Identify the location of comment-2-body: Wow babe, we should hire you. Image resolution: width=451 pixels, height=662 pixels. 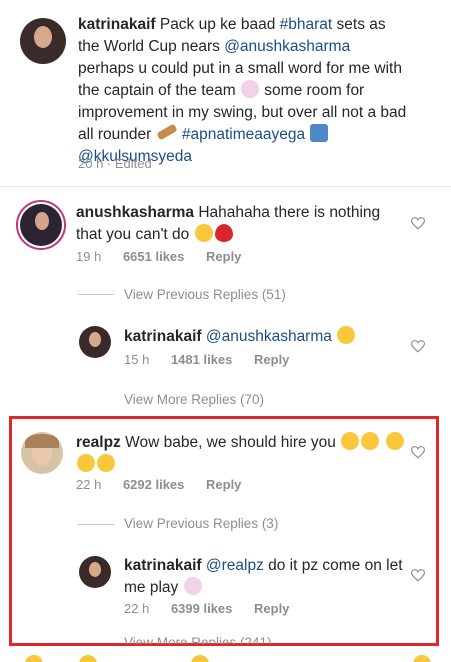
(230, 442).